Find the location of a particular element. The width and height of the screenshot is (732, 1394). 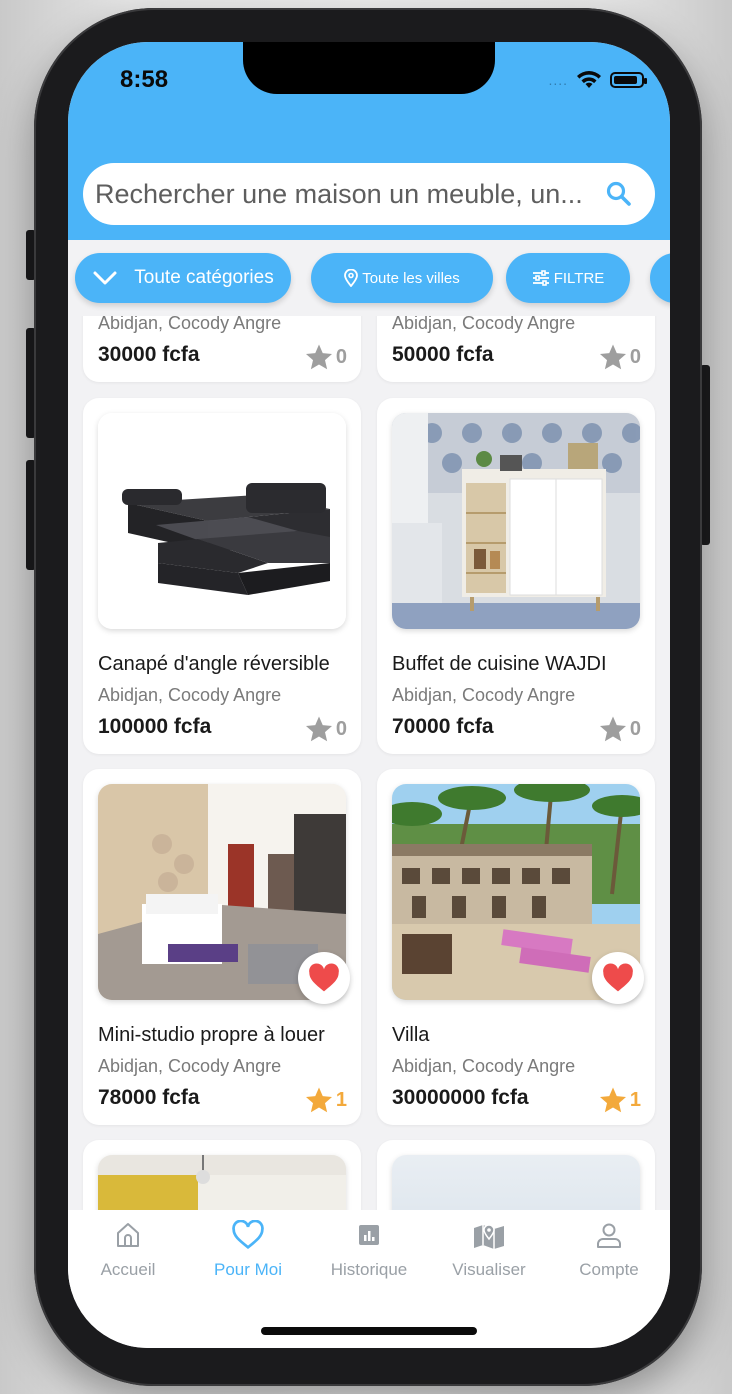

more-chip is located at coordinates (660, 278).